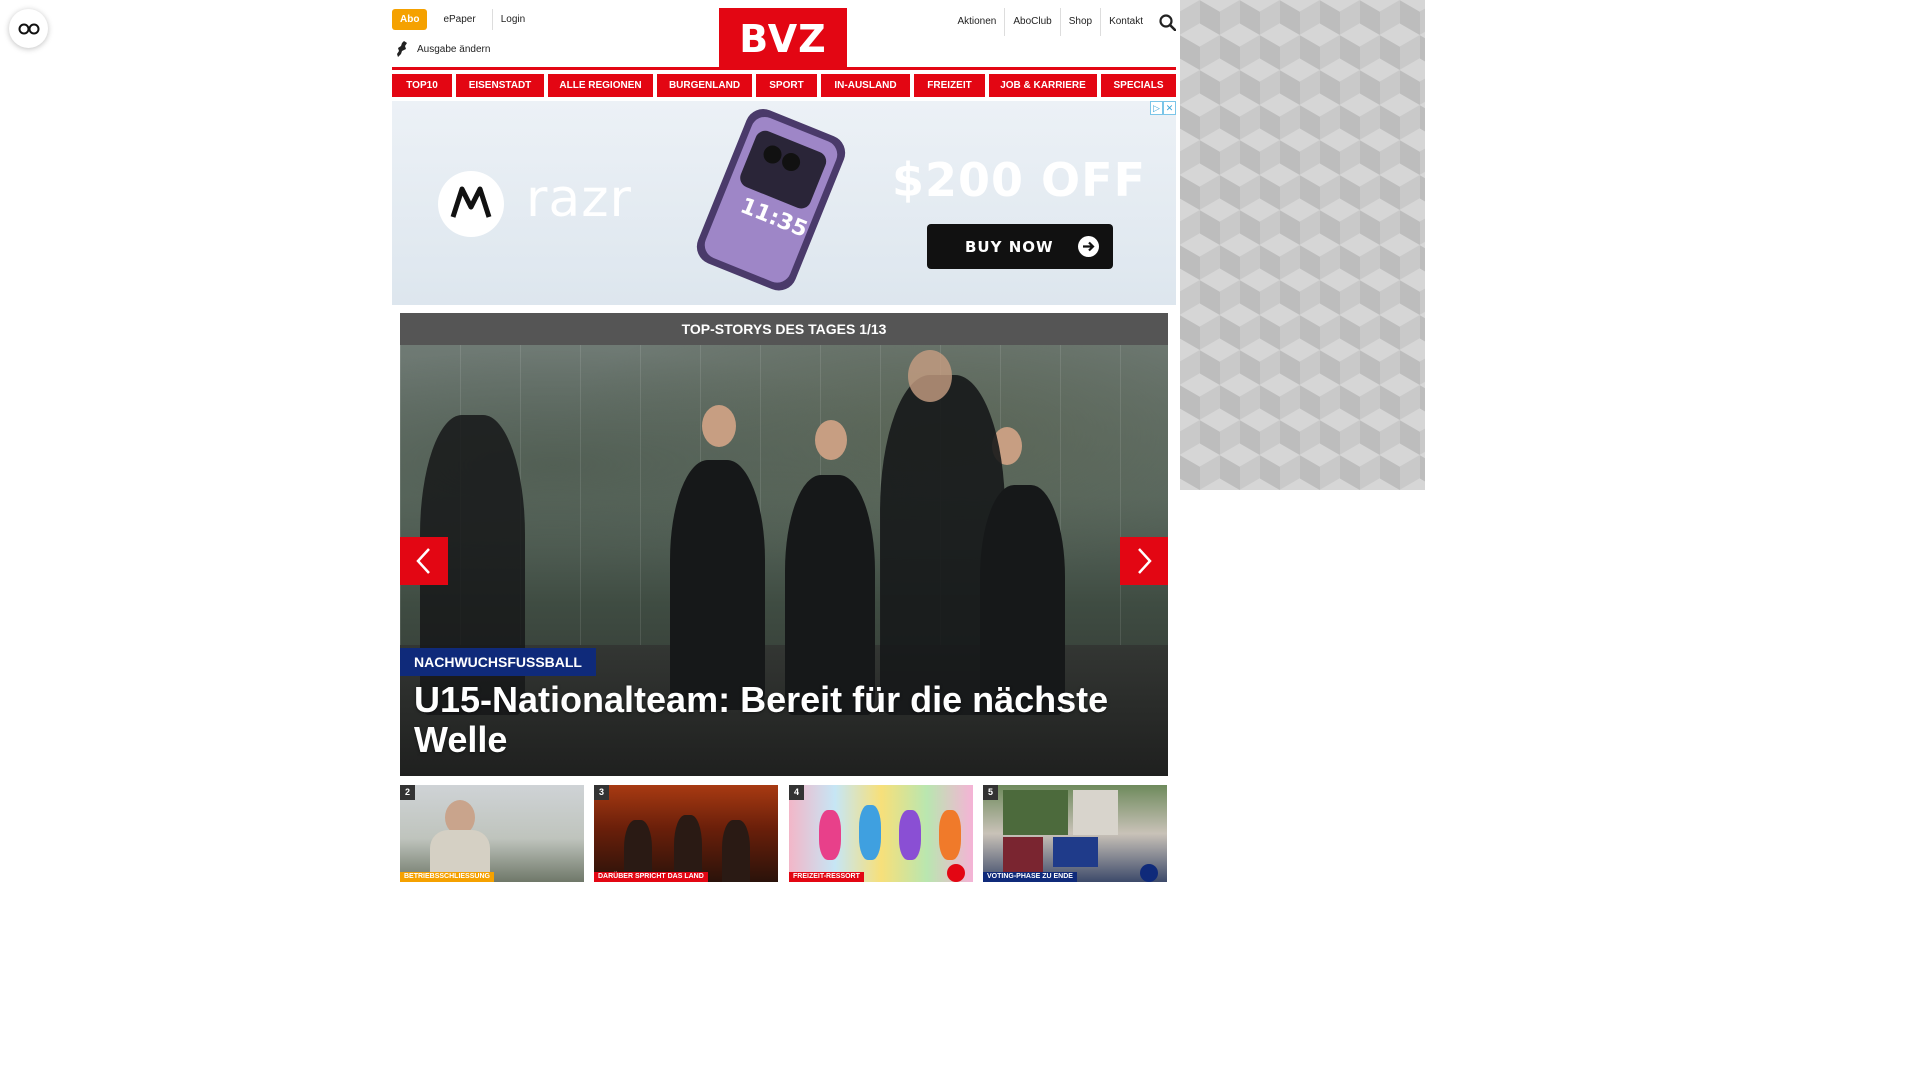 The image size is (1920, 1080). Describe the element at coordinates (865, 85) in the screenshot. I see `nav-item-in-ausland: IN-AUSLAND` at that location.